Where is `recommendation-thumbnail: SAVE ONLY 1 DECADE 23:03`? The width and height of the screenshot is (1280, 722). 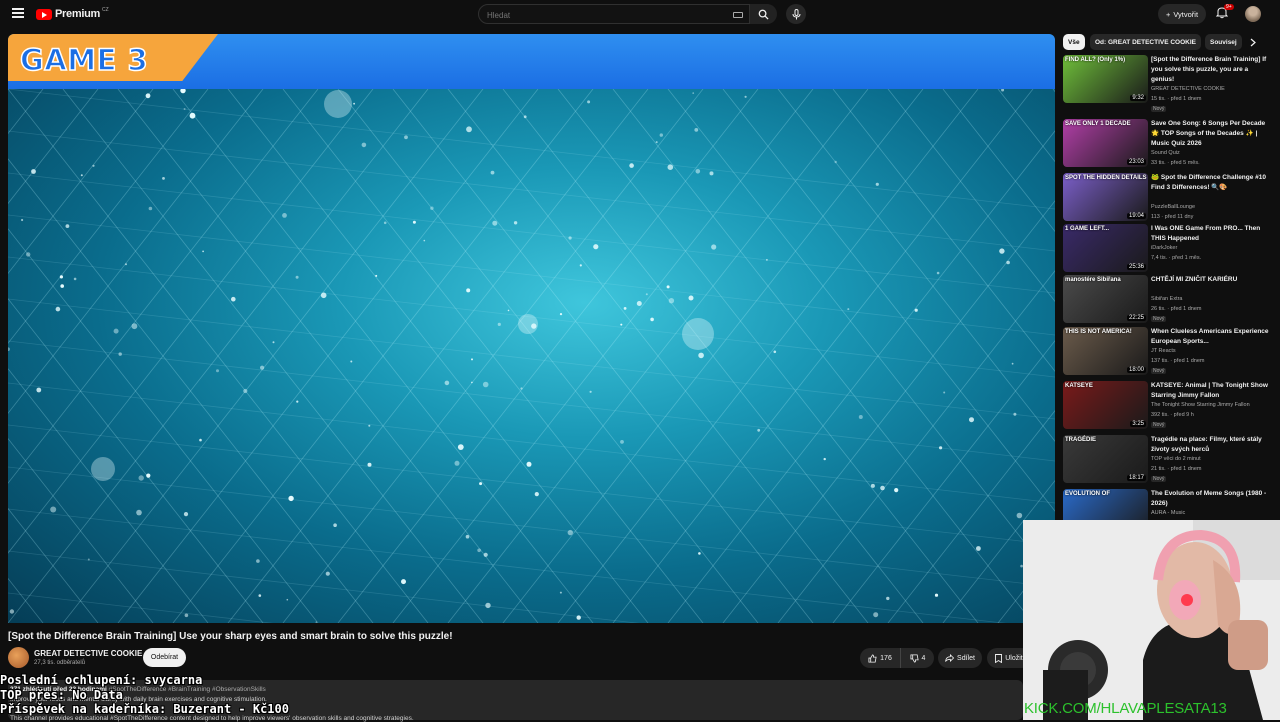
recommendation-thumbnail: SAVE ONLY 1 DECADE 23:03 is located at coordinates (1105, 143).